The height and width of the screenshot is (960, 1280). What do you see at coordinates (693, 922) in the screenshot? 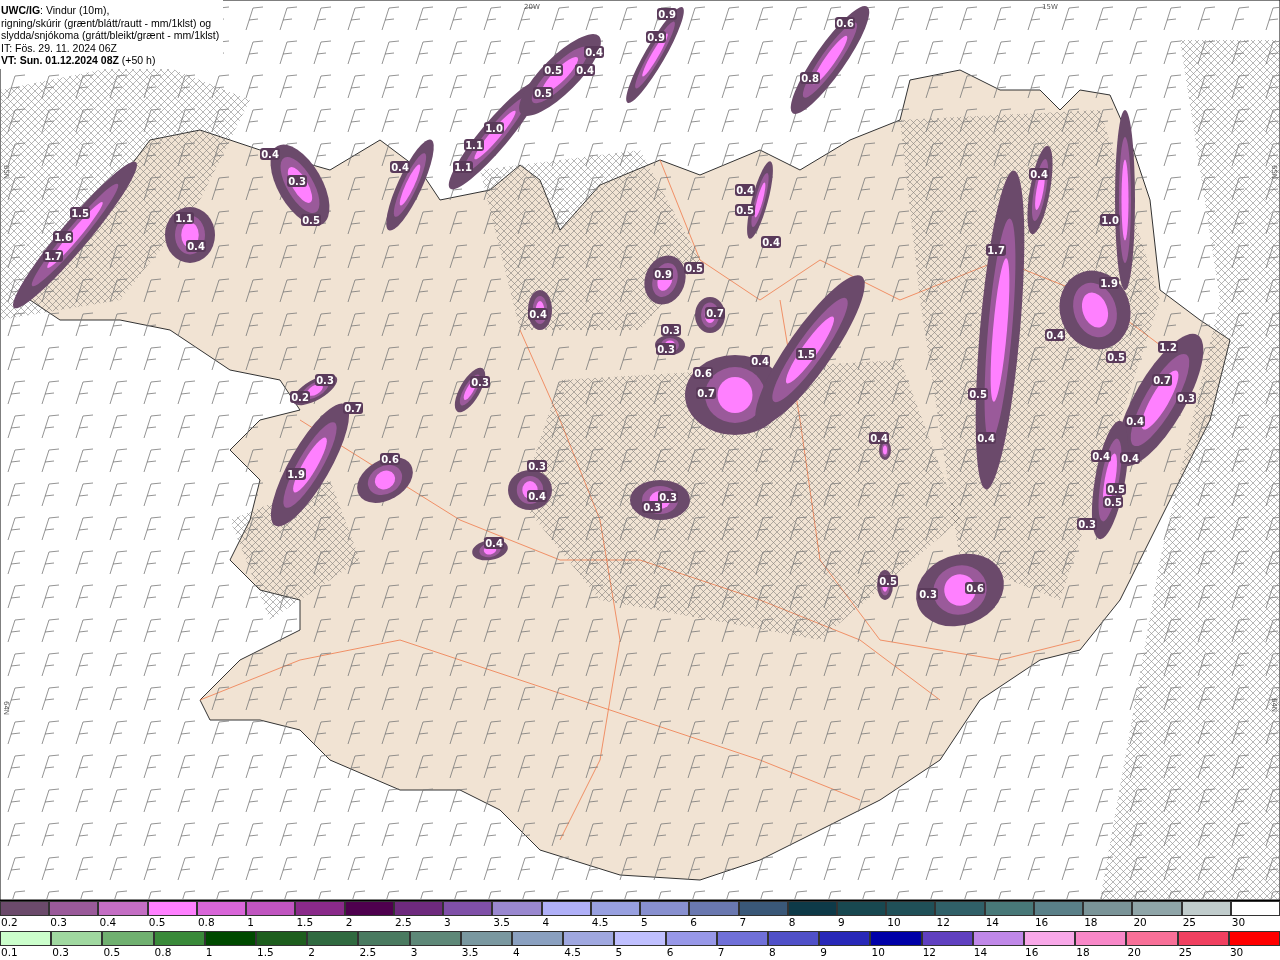
I see `legend-value: 6` at bounding box center [693, 922].